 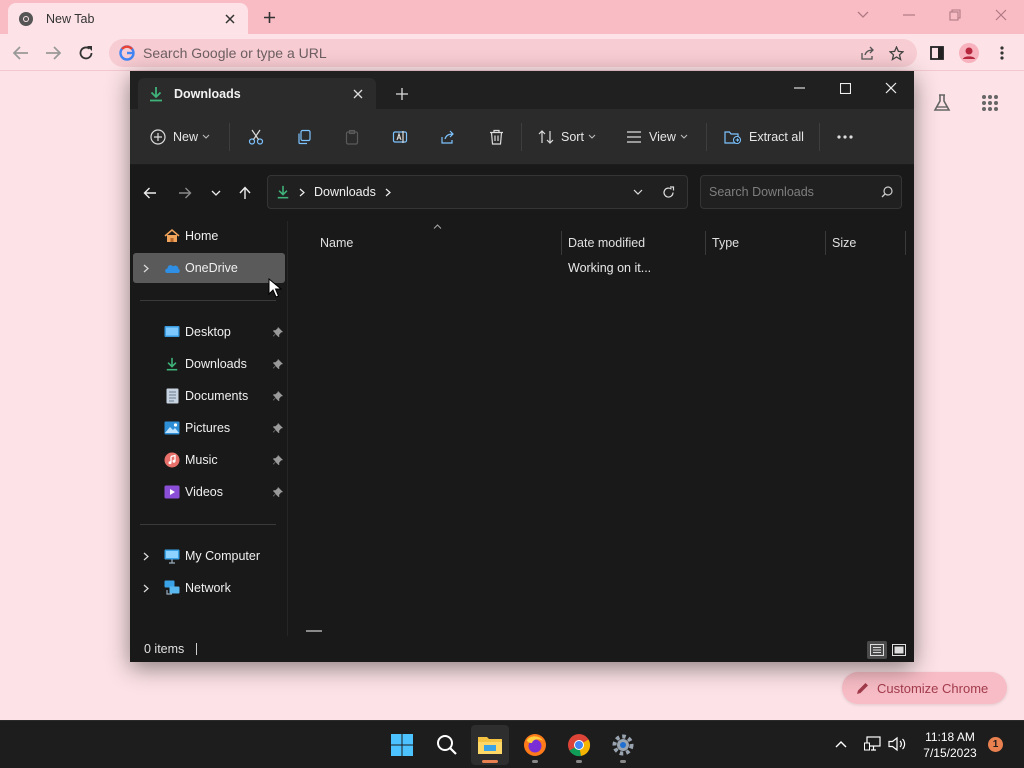 I want to click on column-header-size: Size, so click(x=867, y=243).